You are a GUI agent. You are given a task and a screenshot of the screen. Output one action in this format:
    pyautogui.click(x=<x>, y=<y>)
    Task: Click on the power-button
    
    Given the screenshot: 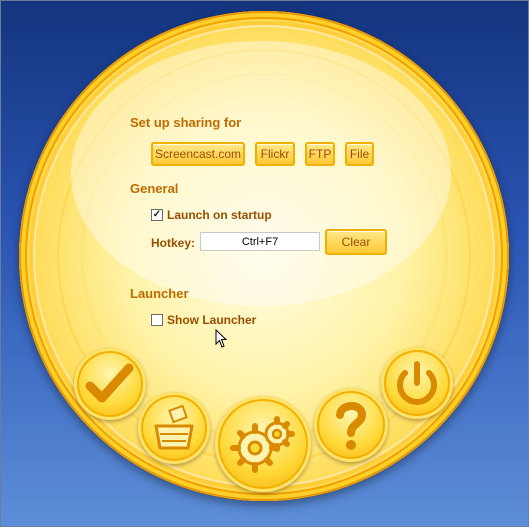 What is the action you would take?
    pyautogui.click(x=417, y=383)
    